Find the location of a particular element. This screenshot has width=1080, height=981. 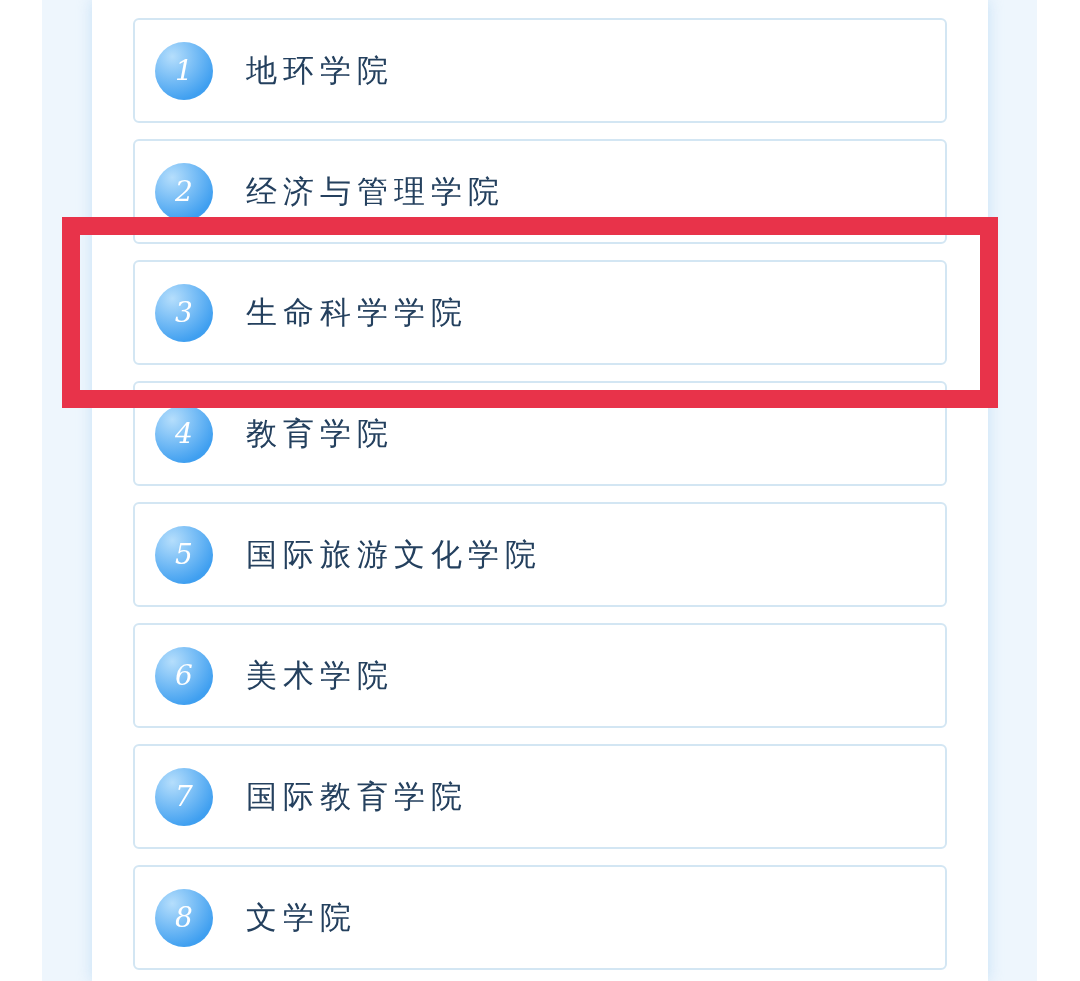

college-name: 文学院 is located at coordinates (301, 917).